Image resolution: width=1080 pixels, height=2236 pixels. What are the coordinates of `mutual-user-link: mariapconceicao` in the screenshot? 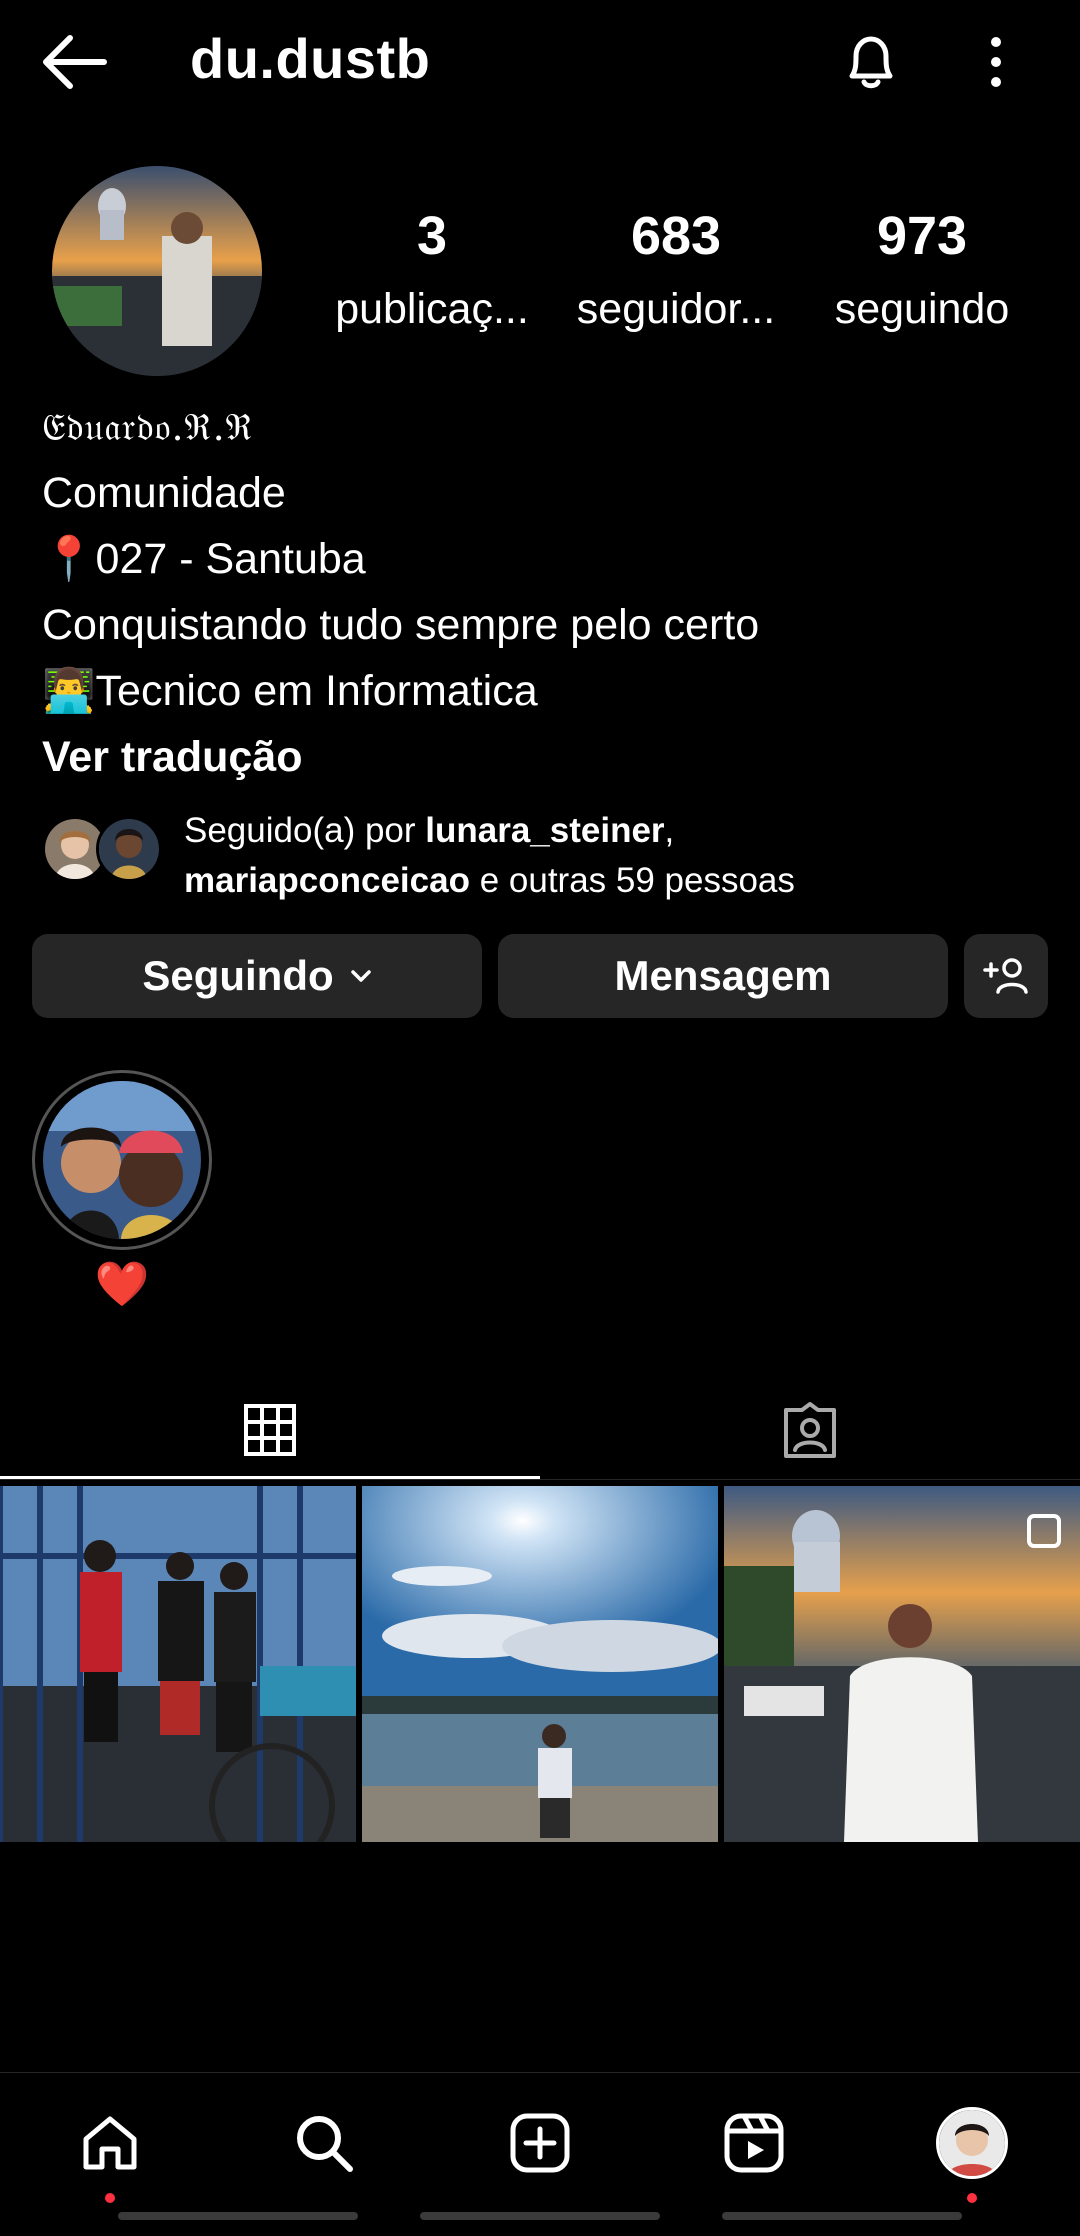 It's located at (327, 880).